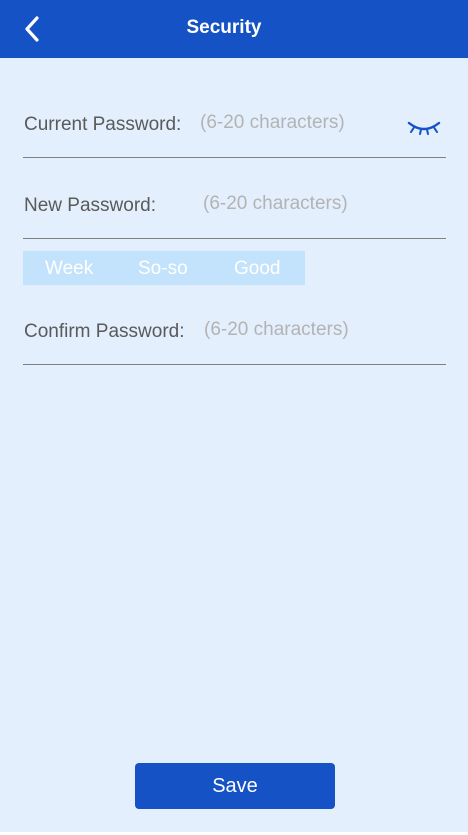 The width and height of the screenshot is (468, 835). Describe the element at coordinates (69, 268) in the screenshot. I see `strength-level-week: Week` at that location.